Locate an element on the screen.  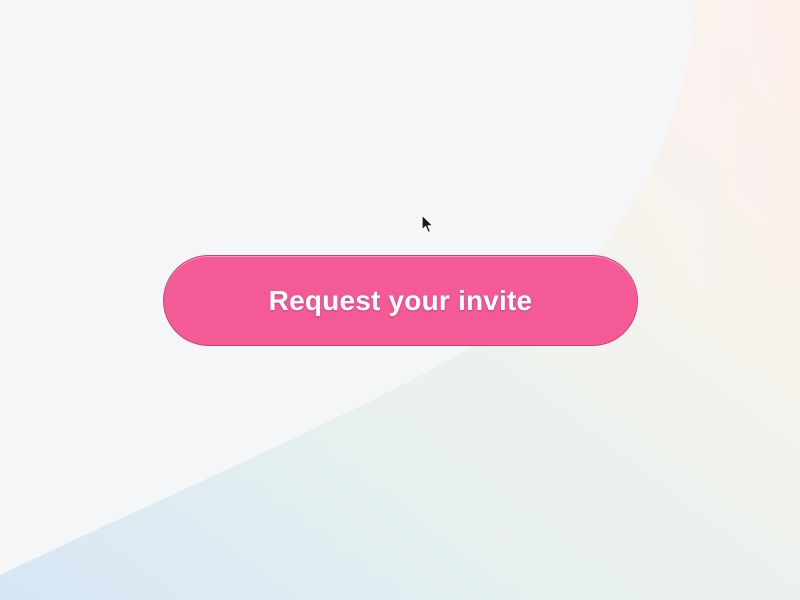
arrow-pointer-icon is located at coordinates (427, 224).